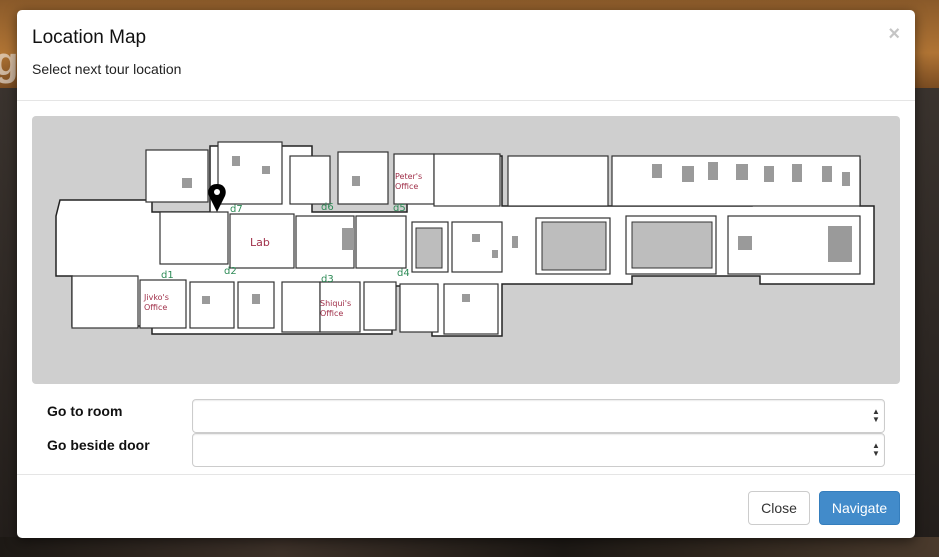 This screenshot has height=557, width=939. Describe the element at coordinates (327, 279) in the screenshot. I see `door-label-d3: d3` at that location.